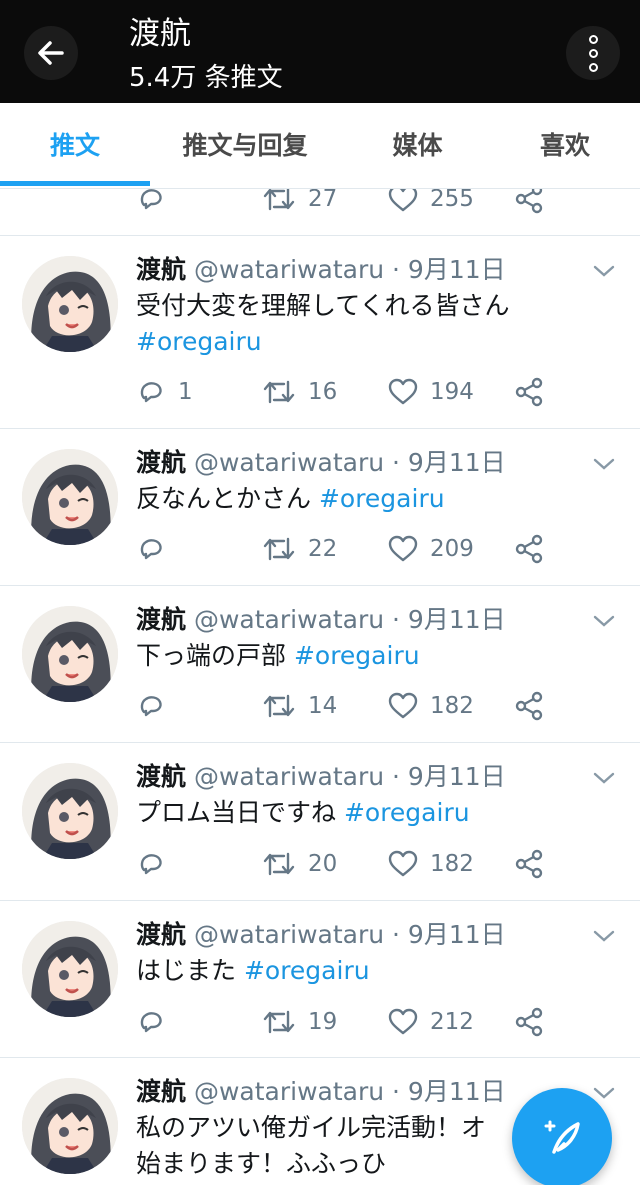 The height and width of the screenshot is (1185, 640). I want to click on tweet-actions: 20 182, so click(320, 864).